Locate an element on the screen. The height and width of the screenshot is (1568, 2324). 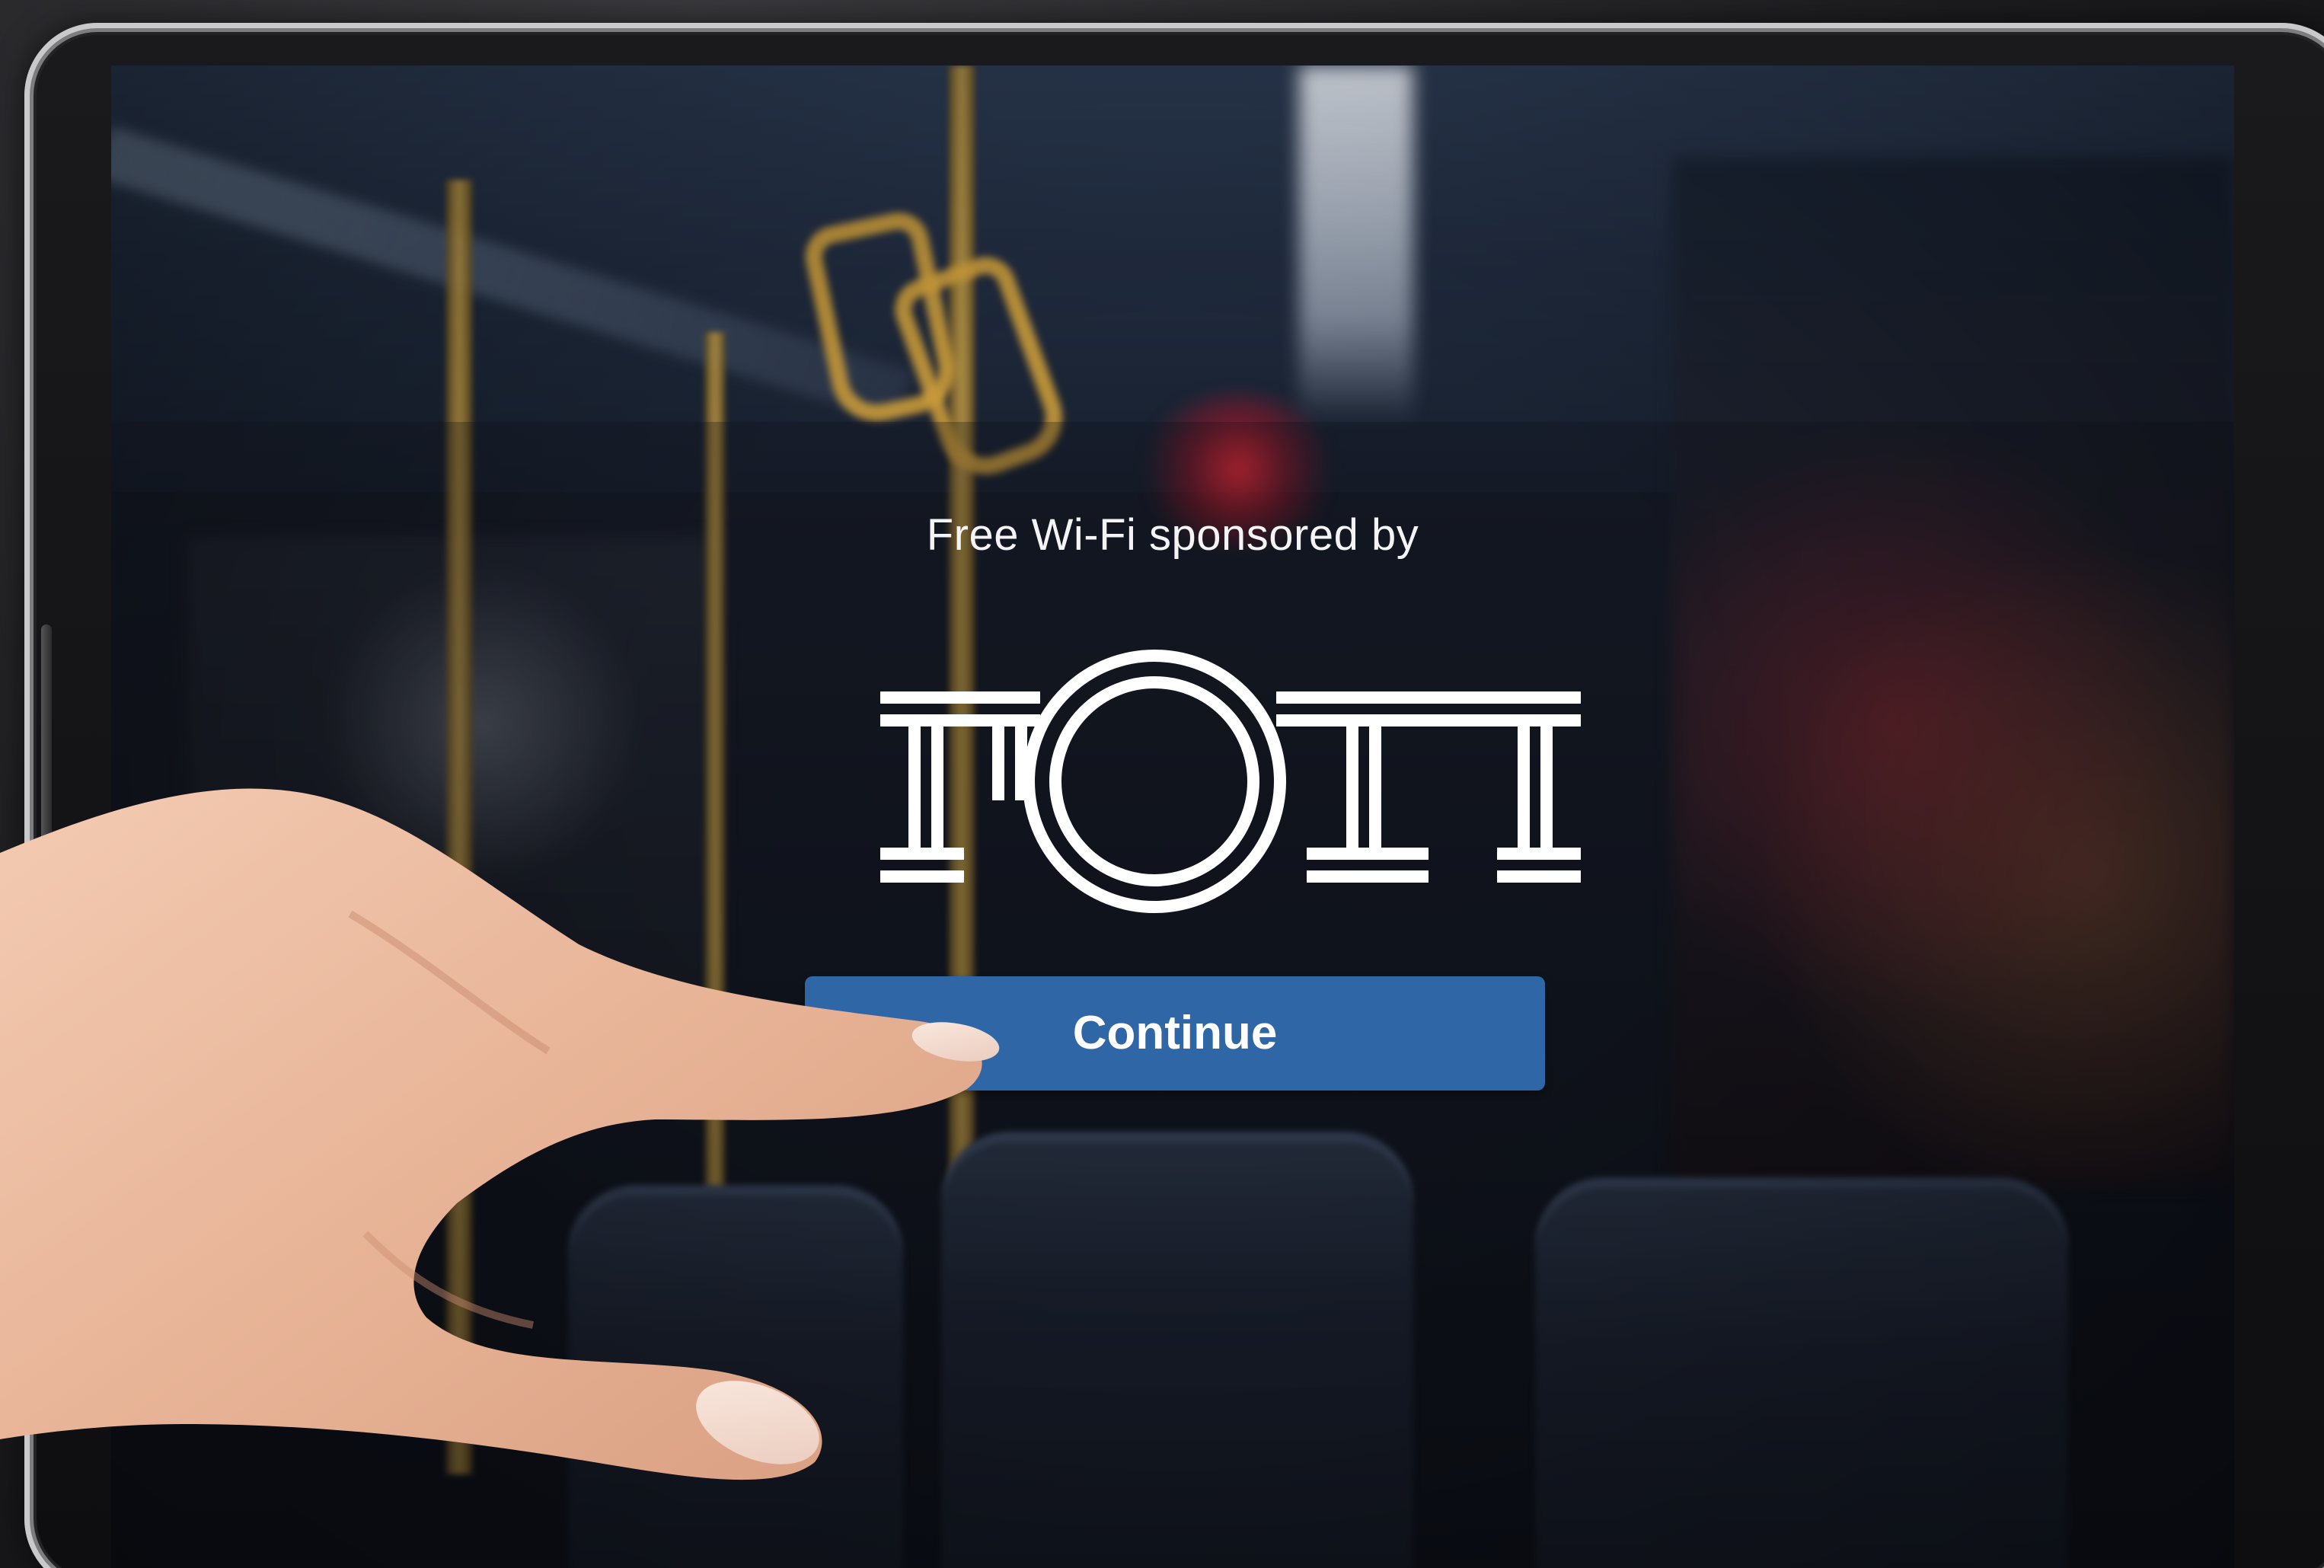
sponsor-text: Free Wi-Fi sponsored by is located at coordinates (1172, 535).